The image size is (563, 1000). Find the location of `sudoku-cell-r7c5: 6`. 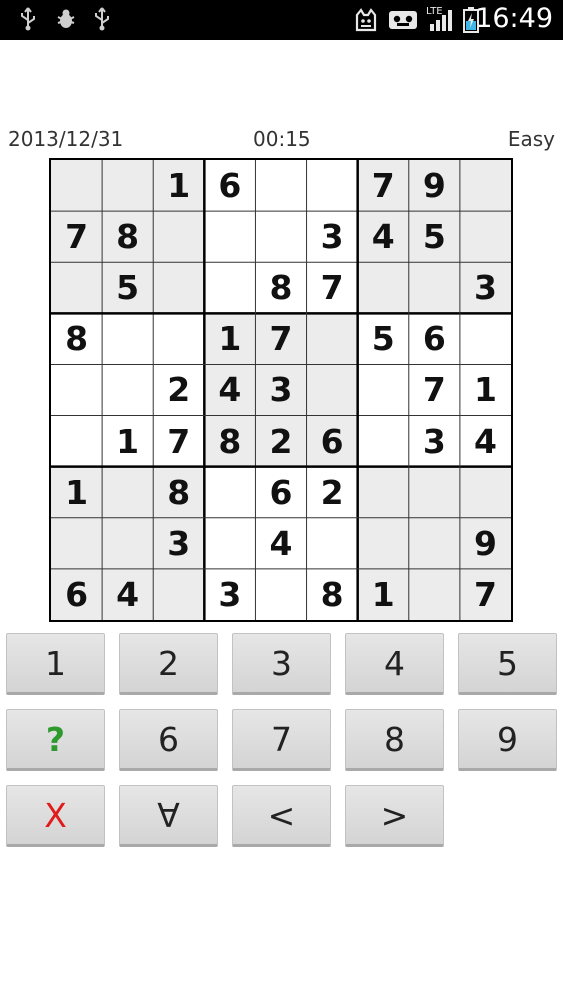

sudoku-cell-r7c5: 6 is located at coordinates (280, 492).